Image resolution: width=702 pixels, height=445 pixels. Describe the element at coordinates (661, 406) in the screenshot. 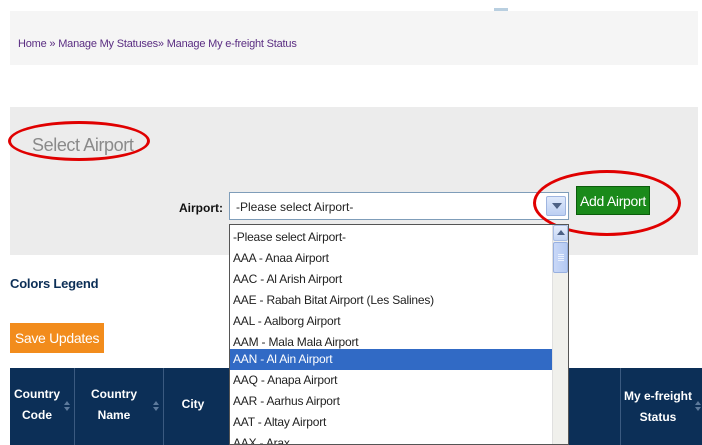

I see `column-header-efreight-status: My e-freight Status` at that location.